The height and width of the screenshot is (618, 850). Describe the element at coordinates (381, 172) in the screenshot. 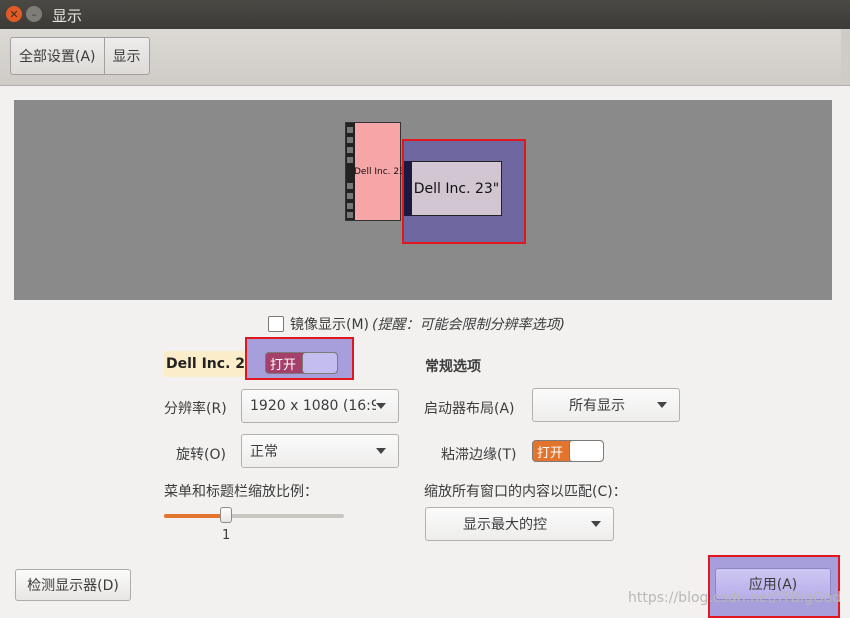

I see `monitor-primary-label: Dell Inc. 23"` at that location.